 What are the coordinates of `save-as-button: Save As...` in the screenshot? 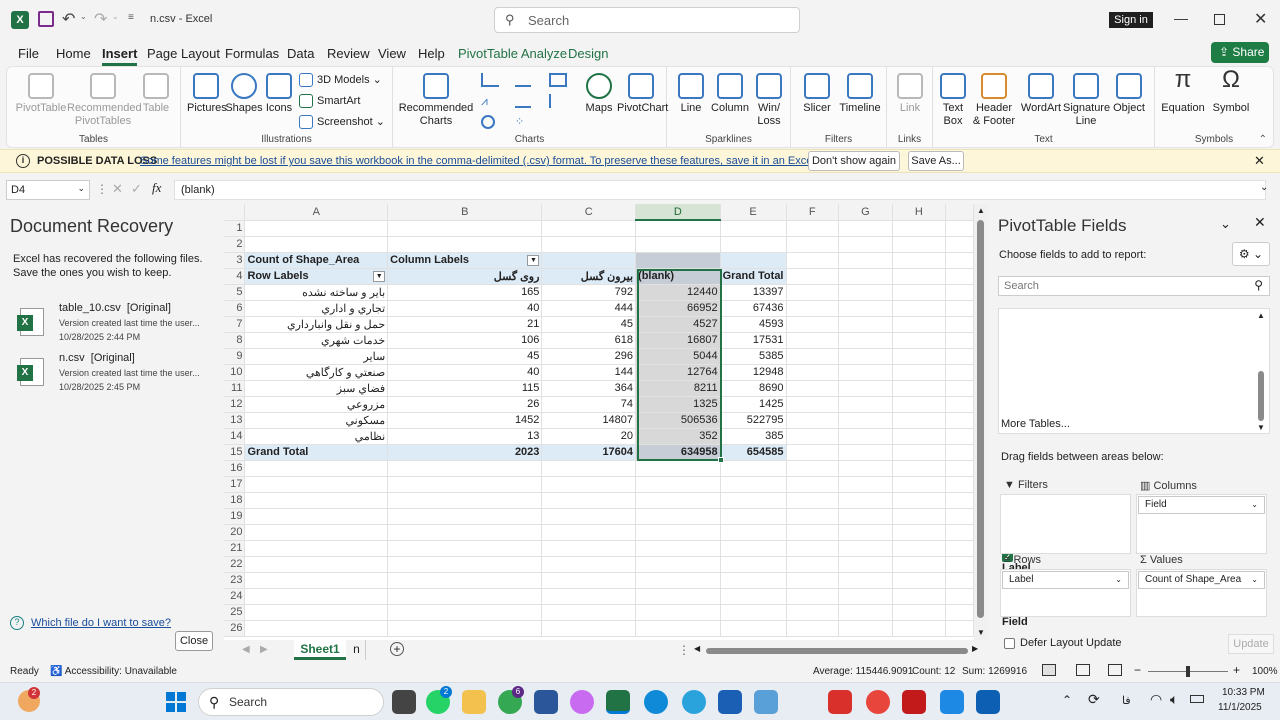 It's located at (936, 161).